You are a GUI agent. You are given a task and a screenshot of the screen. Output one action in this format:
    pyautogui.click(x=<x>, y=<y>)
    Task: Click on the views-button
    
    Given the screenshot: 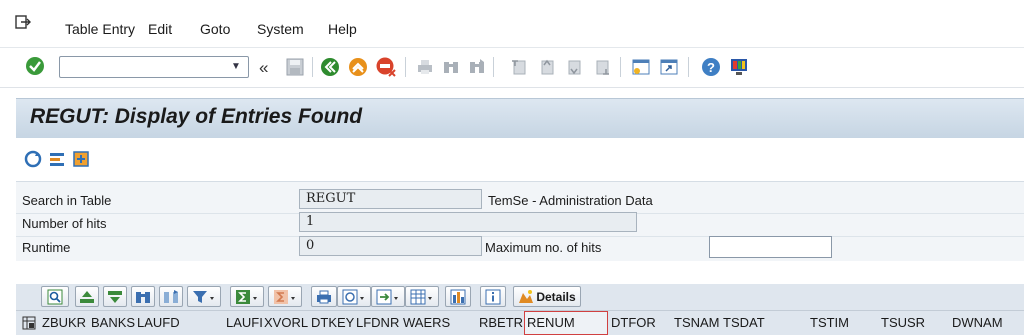 What is the action you would take?
    pyautogui.click(x=354, y=296)
    